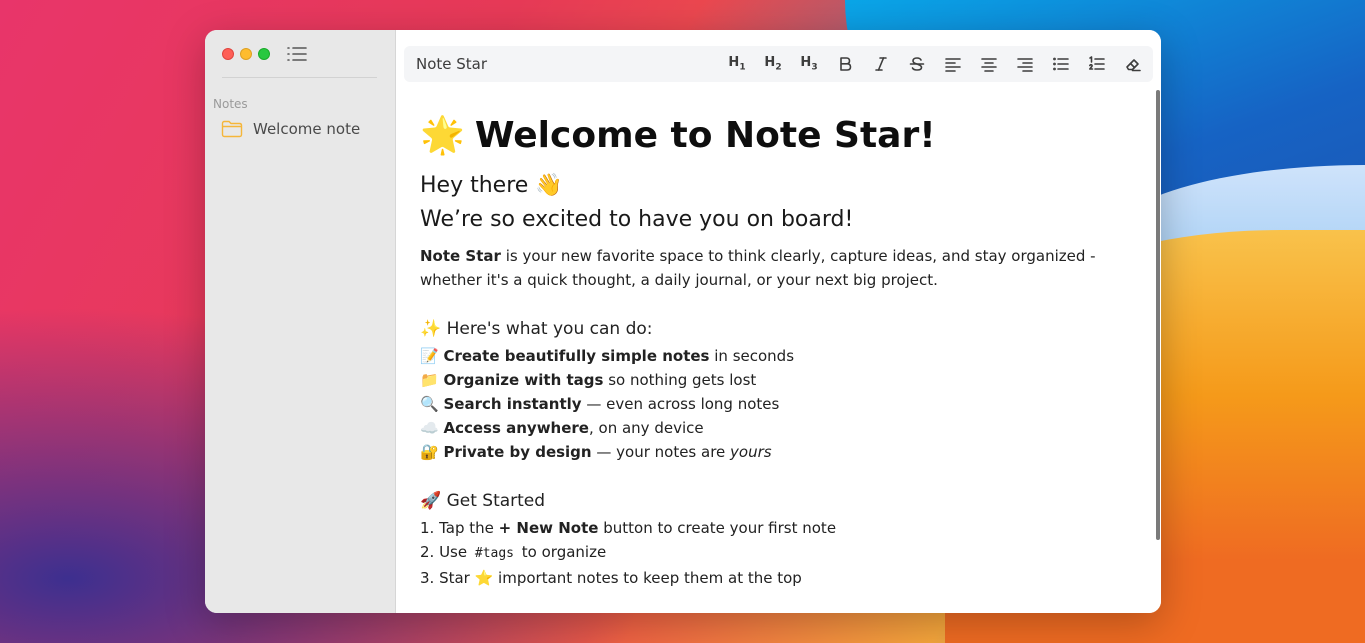 This screenshot has width=1365, height=643. I want to click on bold-icon, so click(846, 64).